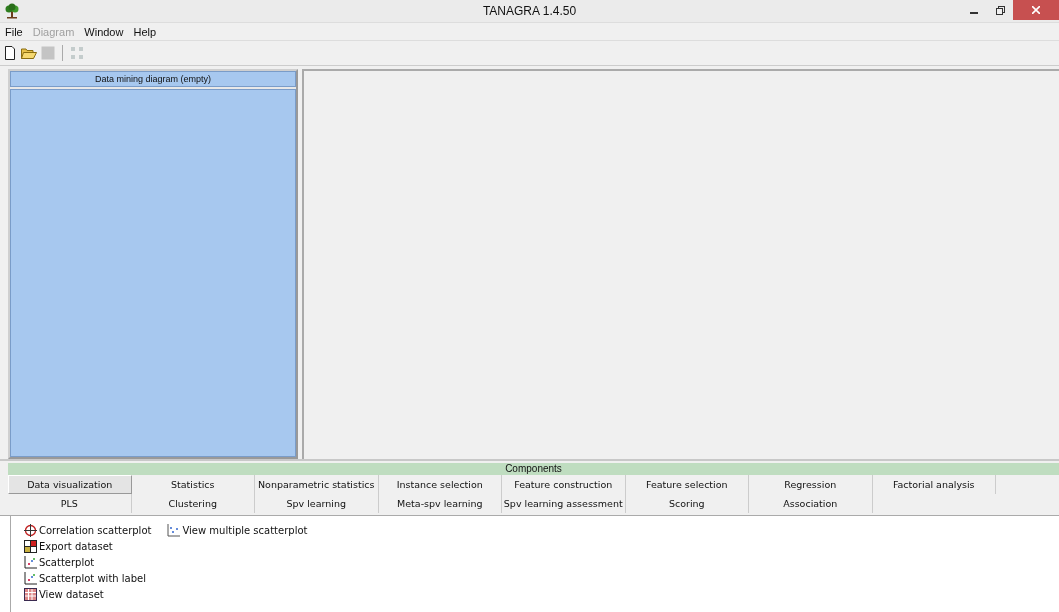 Image resolution: width=1059 pixels, height=612 pixels. Describe the element at coordinates (564, 503) in the screenshot. I see `component-tab: Spv learning assessment` at that location.